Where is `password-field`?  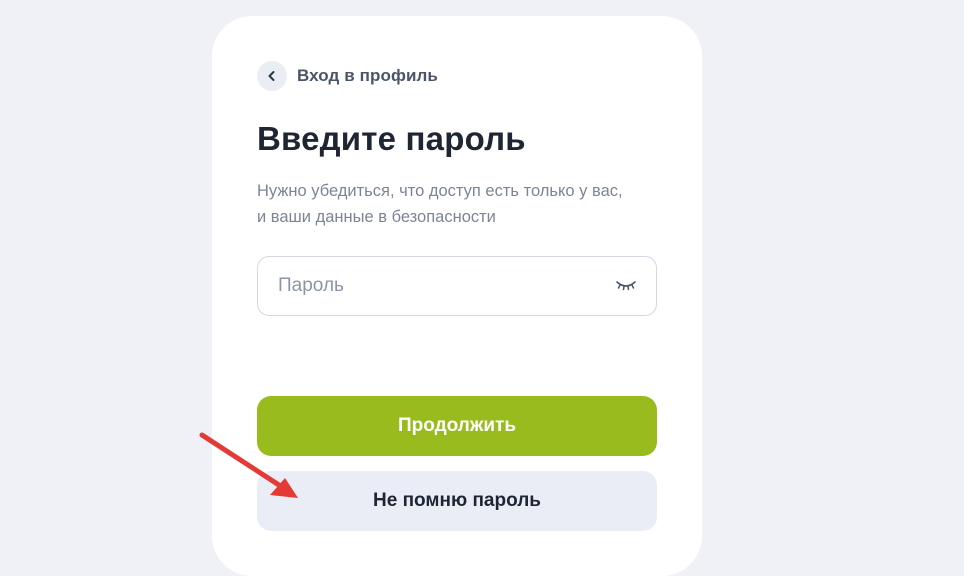
password-field is located at coordinates (457, 286).